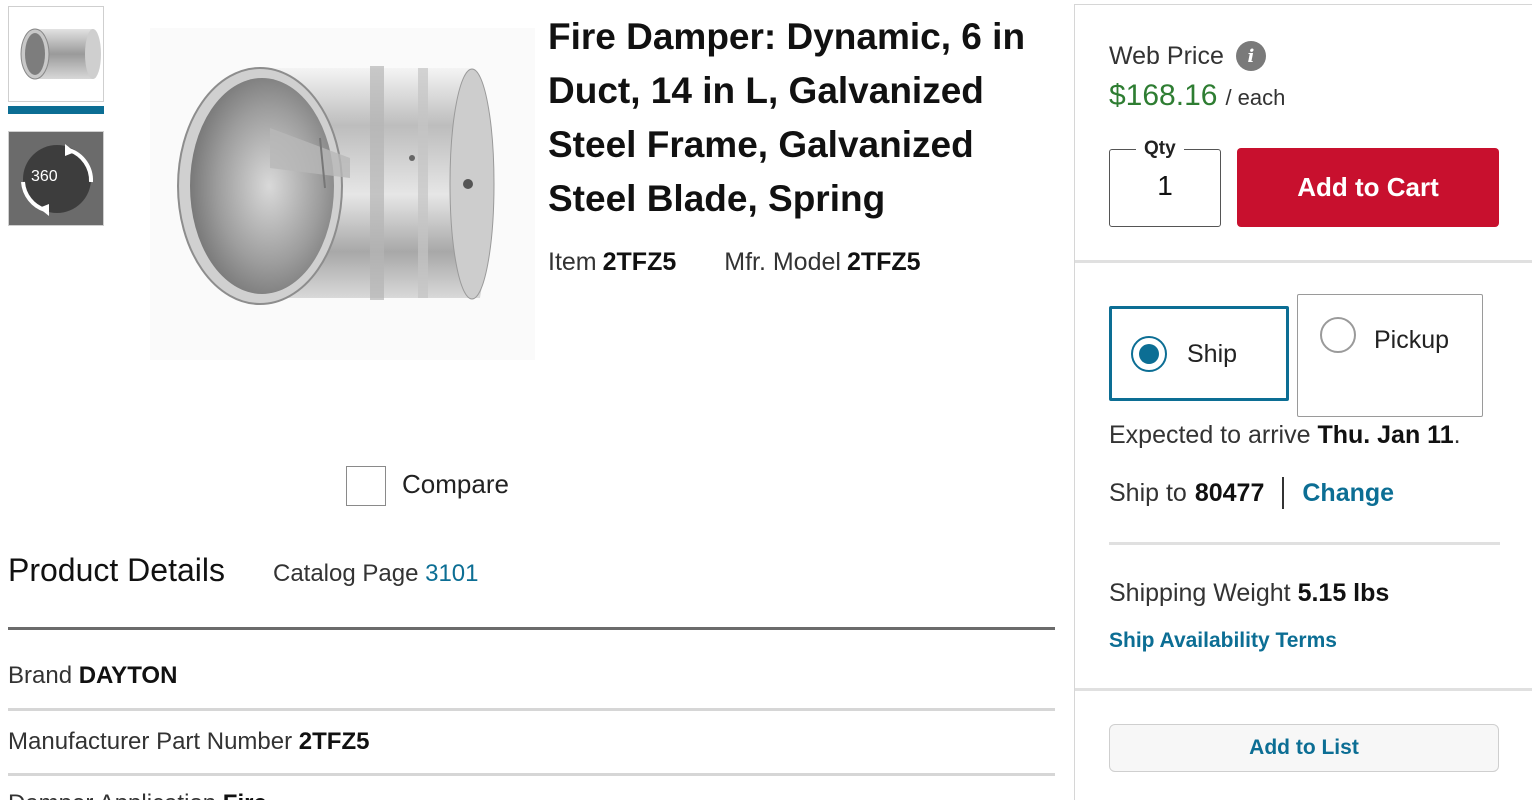  I want to click on details-divider, so click(531, 628).